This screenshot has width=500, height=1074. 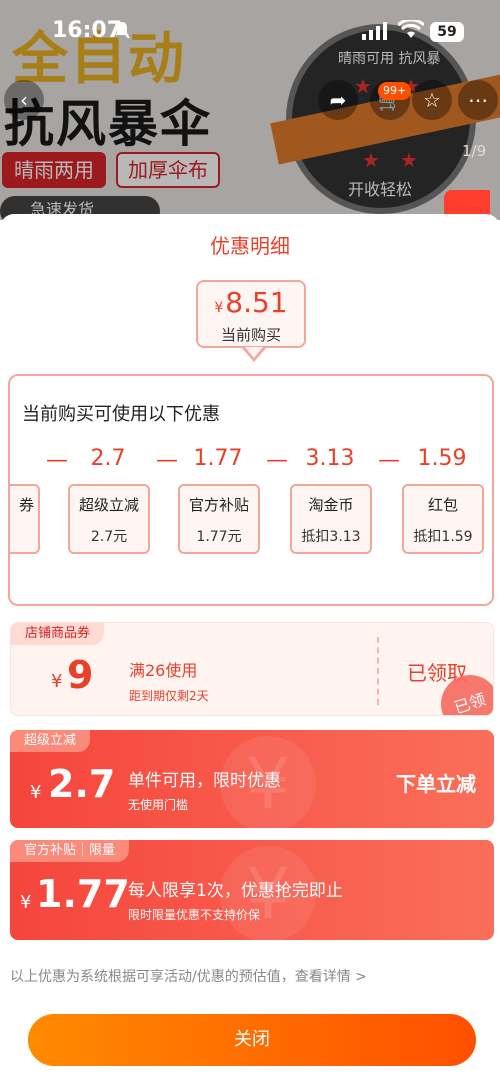 What do you see at coordinates (219, 519) in the screenshot?
I see `deduction-card-official: 官方补贴 1.77元` at bounding box center [219, 519].